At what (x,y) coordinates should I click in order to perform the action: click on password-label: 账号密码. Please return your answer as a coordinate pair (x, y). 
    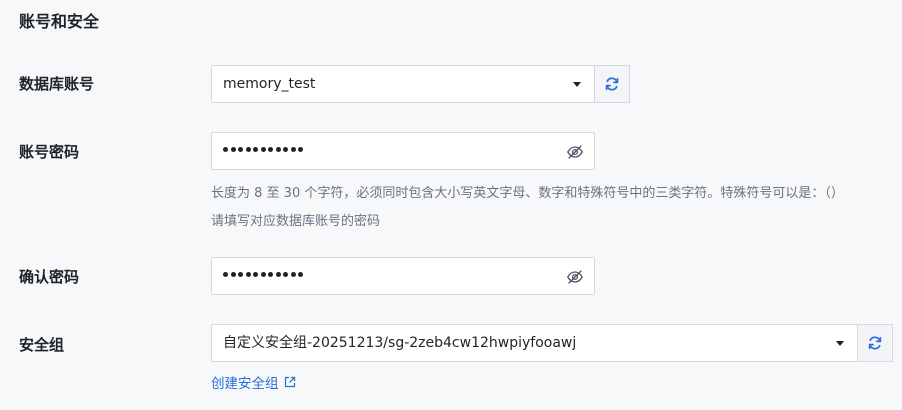
    Looking at the image, I should click on (49, 152).